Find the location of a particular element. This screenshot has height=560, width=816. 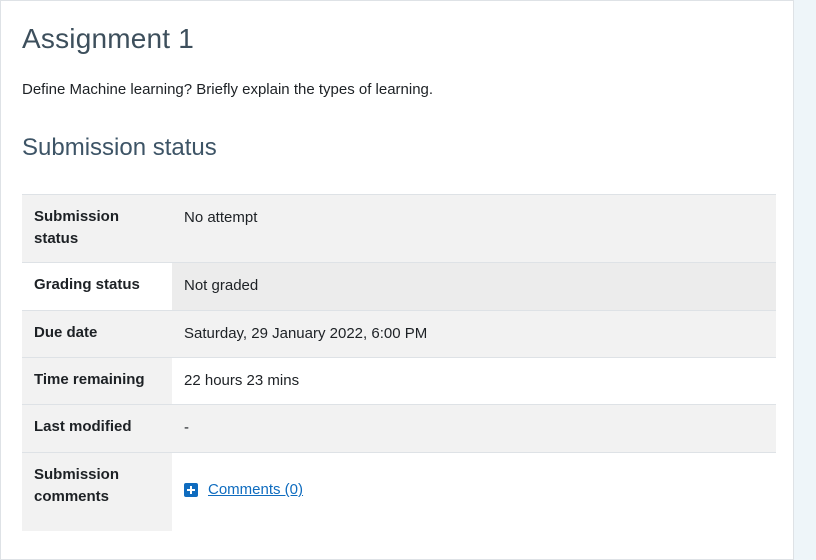

value-submission-comments: Comments (0) is located at coordinates (474, 492).